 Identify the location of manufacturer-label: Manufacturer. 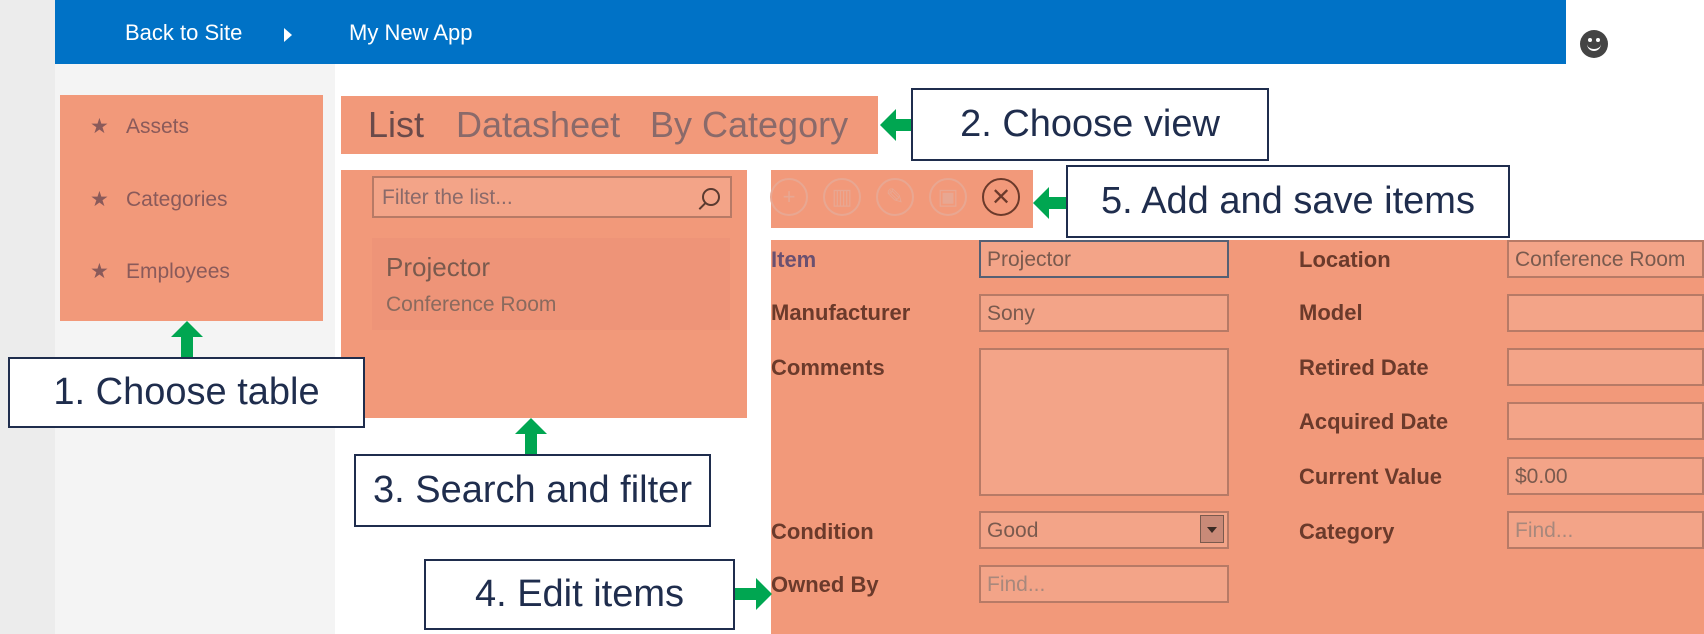
(841, 312).